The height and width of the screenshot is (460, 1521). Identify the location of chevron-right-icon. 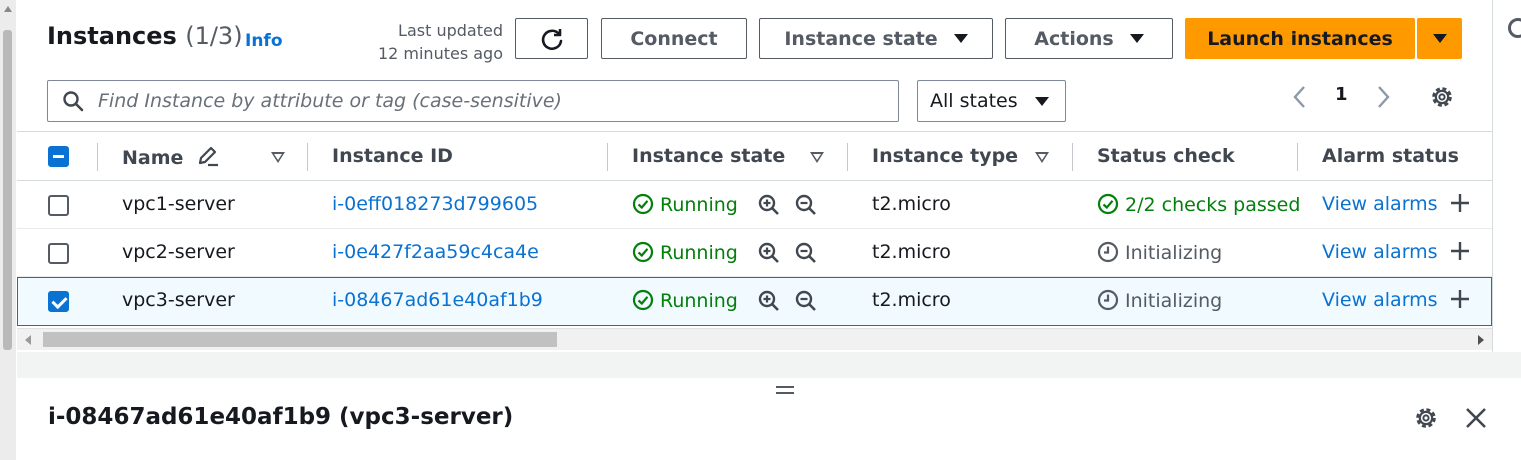
(1383, 97).